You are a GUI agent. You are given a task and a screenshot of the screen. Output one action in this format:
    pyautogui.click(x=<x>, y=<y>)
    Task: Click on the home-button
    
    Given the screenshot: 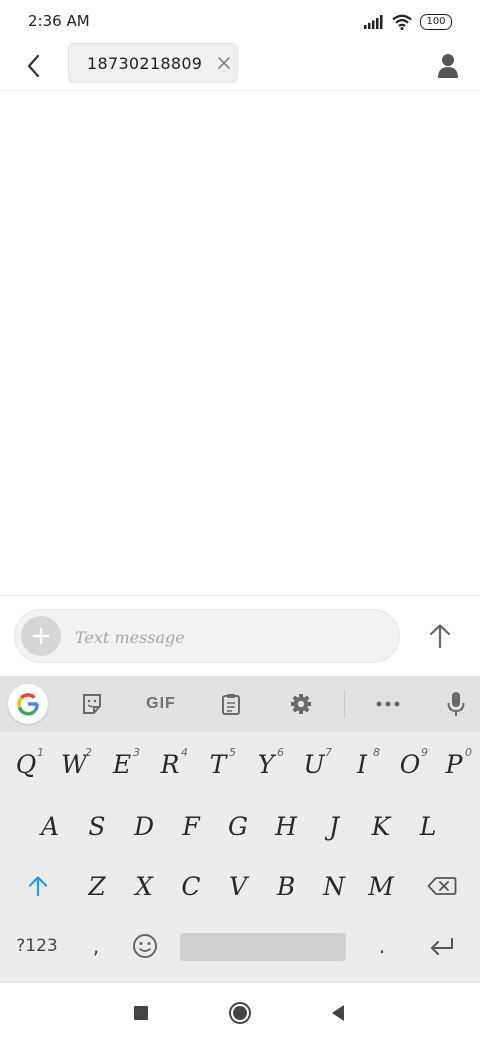 What is the action you would take?
    pyautogui.click(x=240, y=1013)
    